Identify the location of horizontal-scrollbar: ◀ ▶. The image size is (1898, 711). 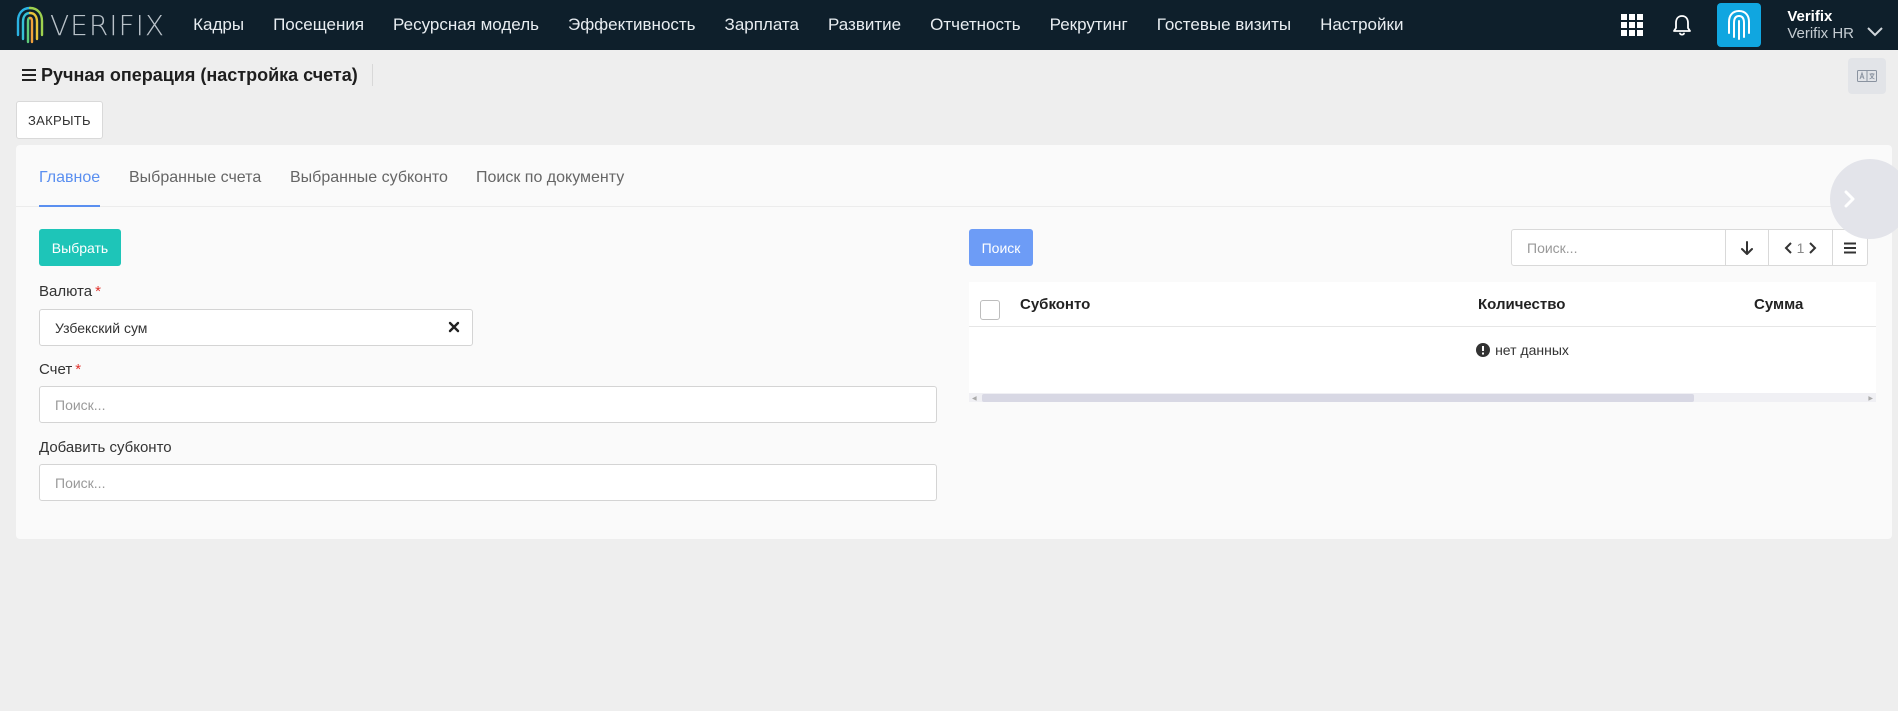
(1422, 397).